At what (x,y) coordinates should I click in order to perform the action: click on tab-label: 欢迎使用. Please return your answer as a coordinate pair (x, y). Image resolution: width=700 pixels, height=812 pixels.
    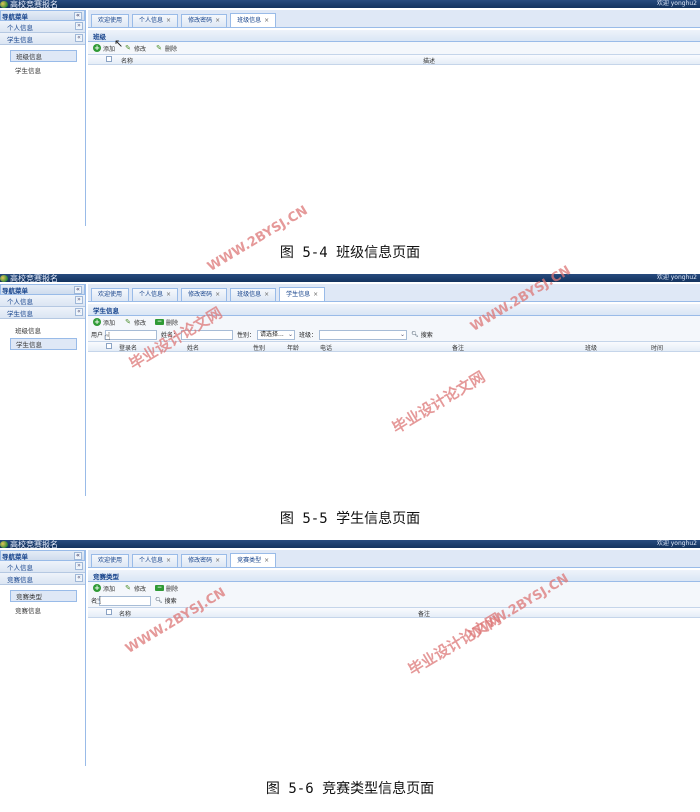
    Looking at the image, I should click on (110, 294).